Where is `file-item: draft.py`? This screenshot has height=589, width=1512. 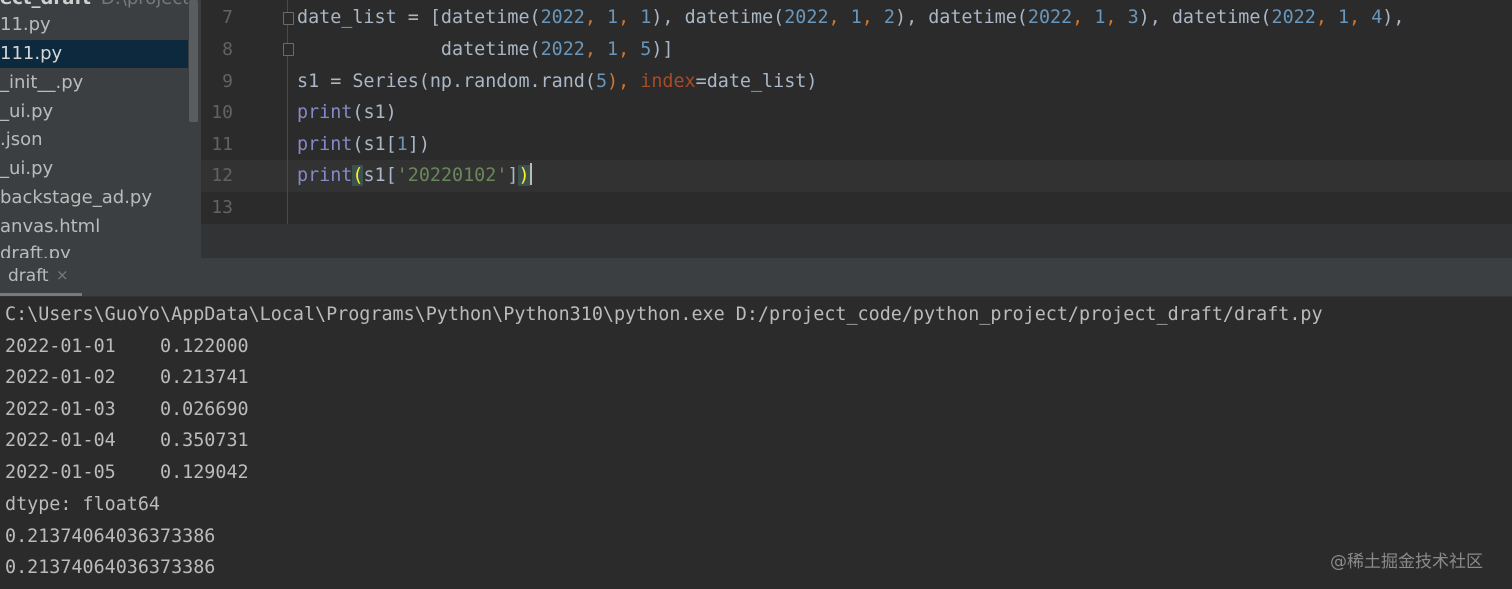
file-item: draft.py is located at coordinates (94, 249).